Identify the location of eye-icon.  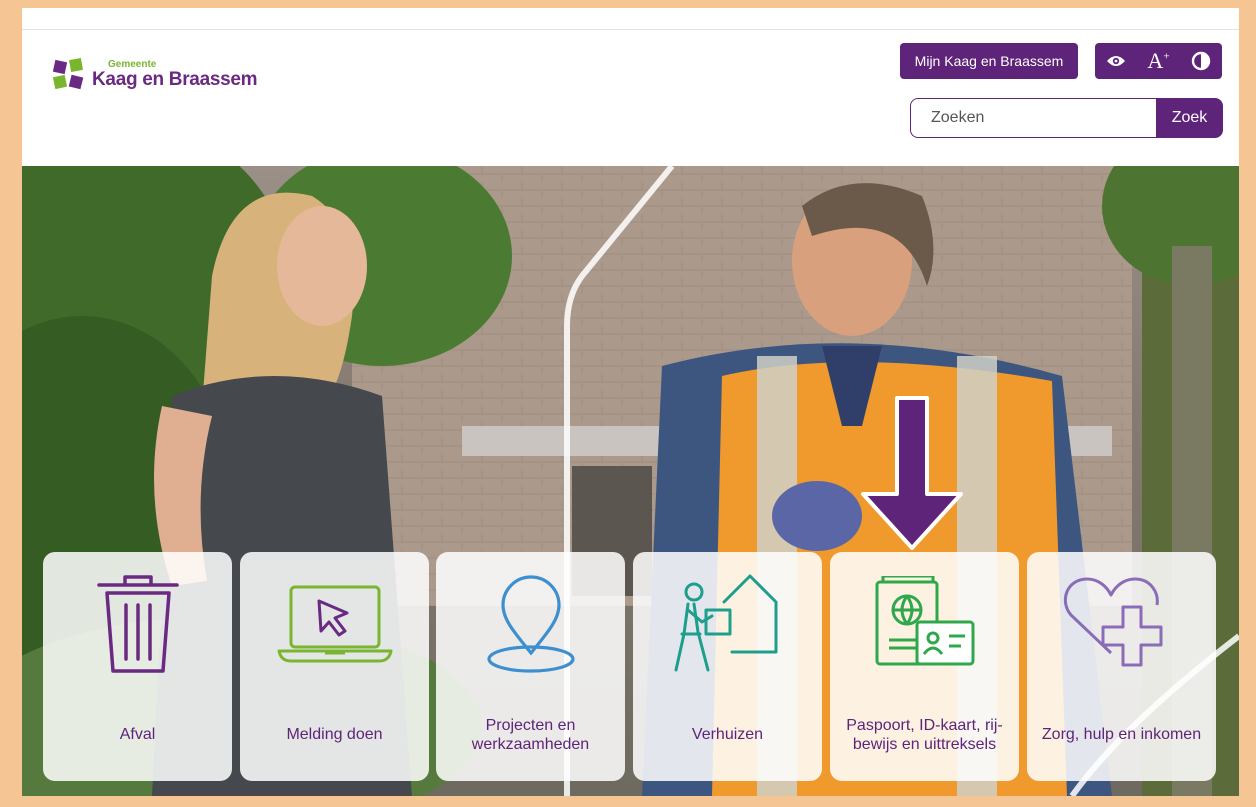
(1116, 61).